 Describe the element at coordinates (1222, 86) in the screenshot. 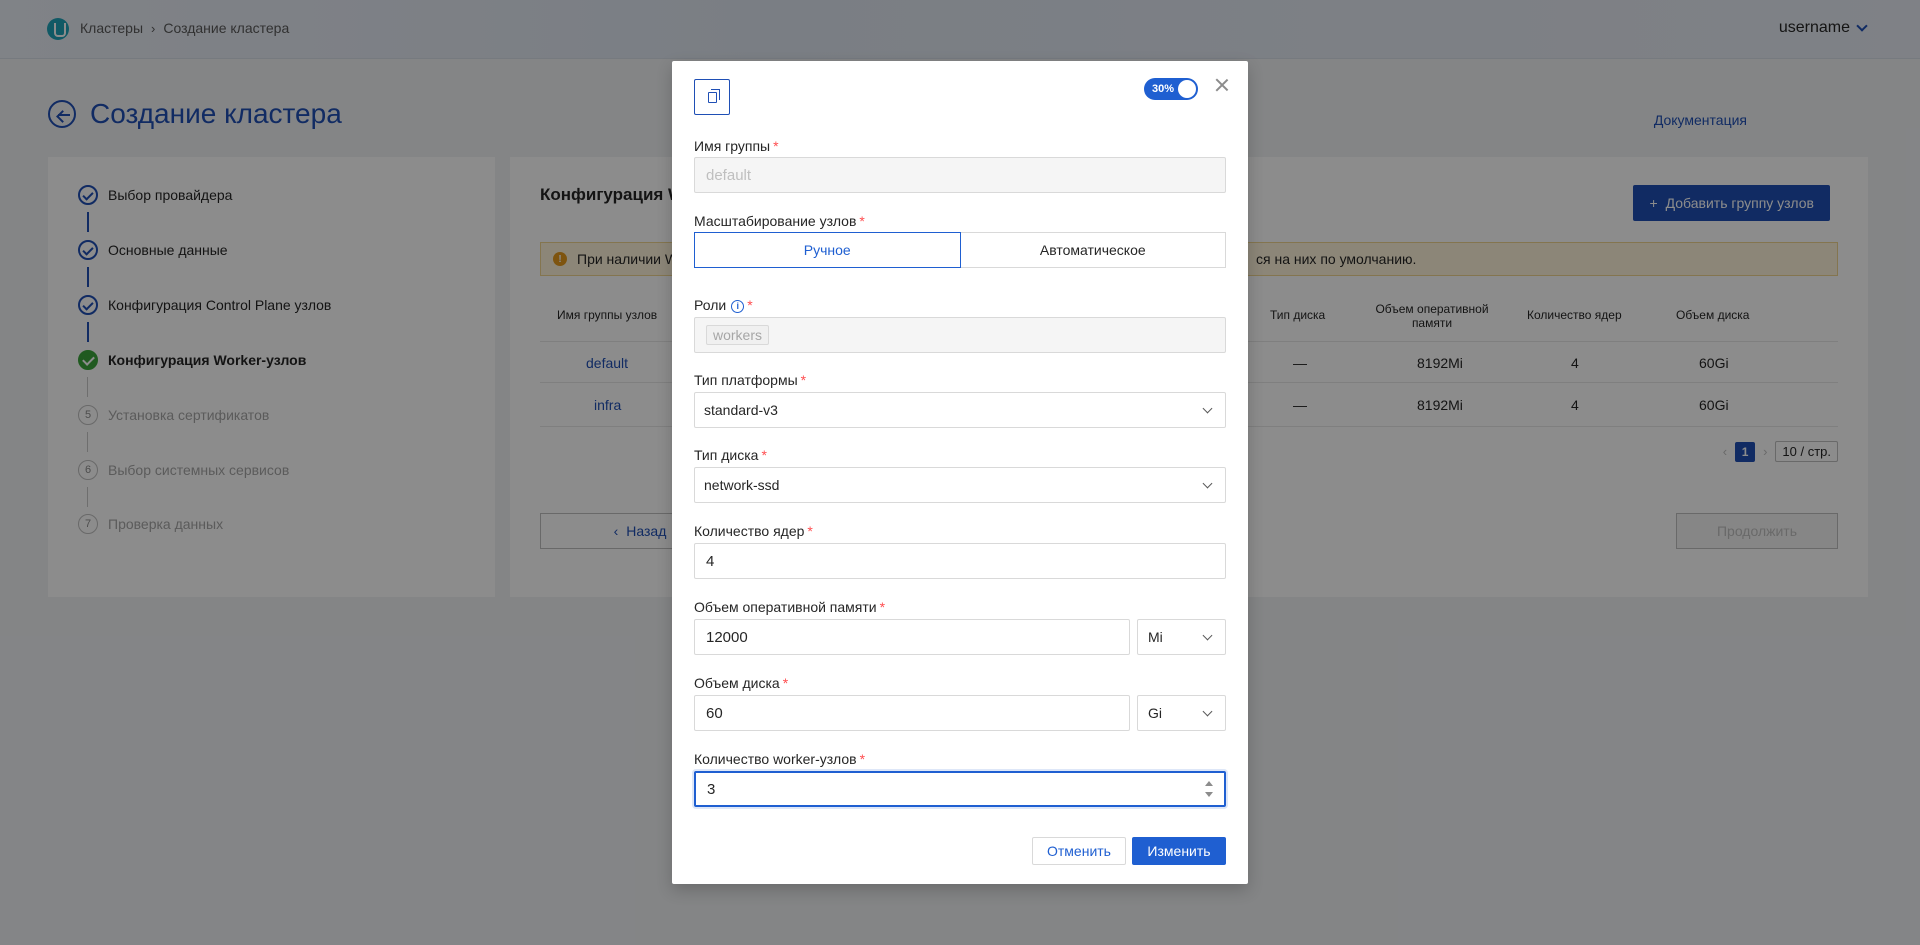

I see `close-icon` at that location.